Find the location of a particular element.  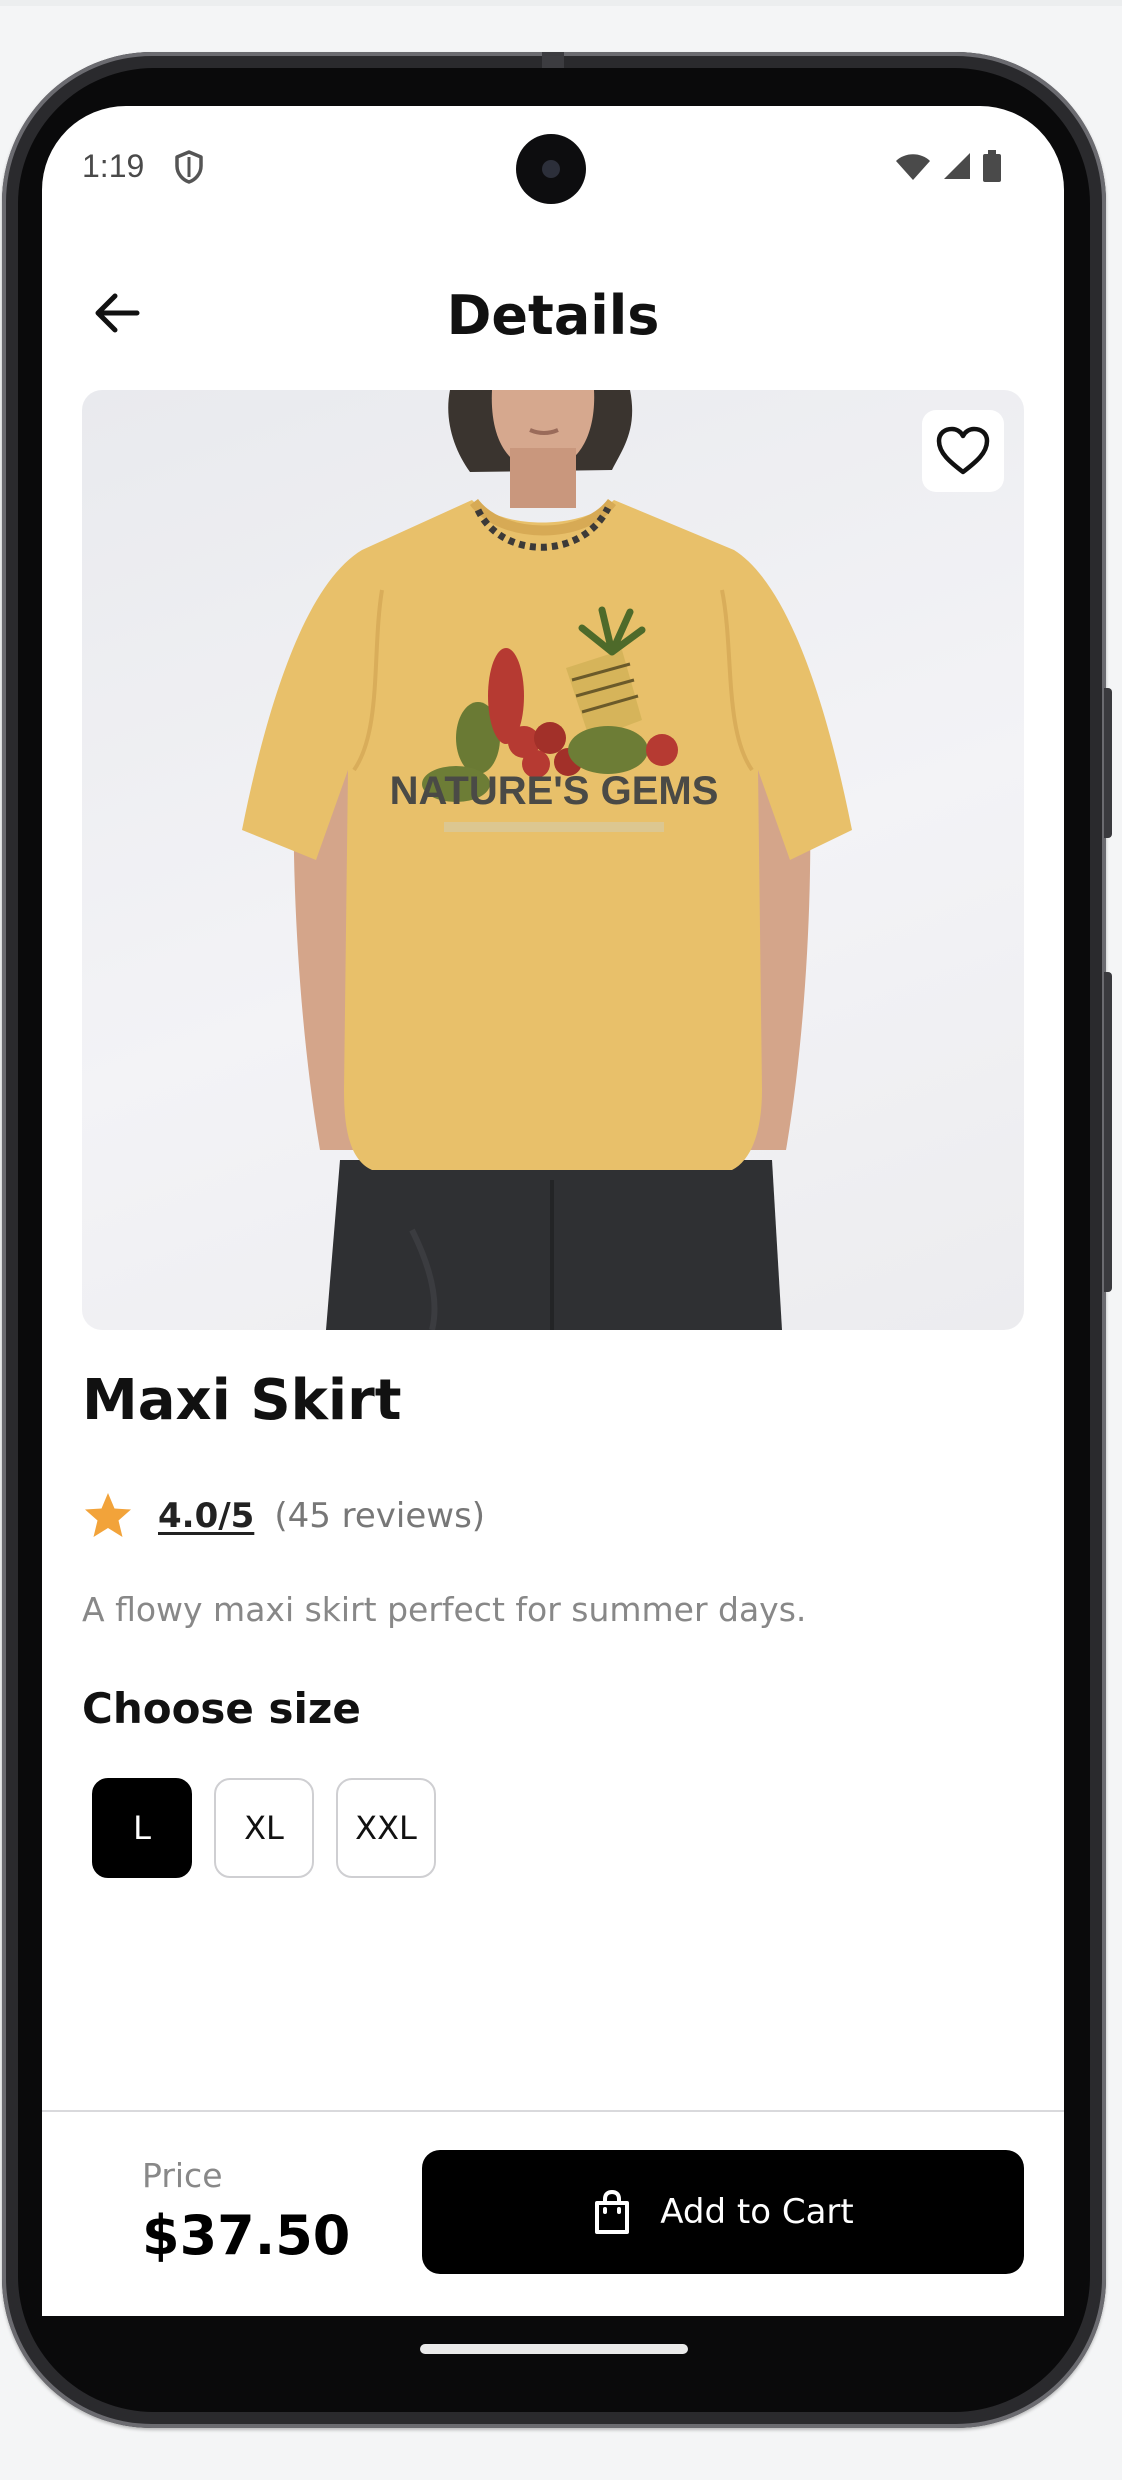

shopping-bag-icon is located at coordinates (612, 2211).